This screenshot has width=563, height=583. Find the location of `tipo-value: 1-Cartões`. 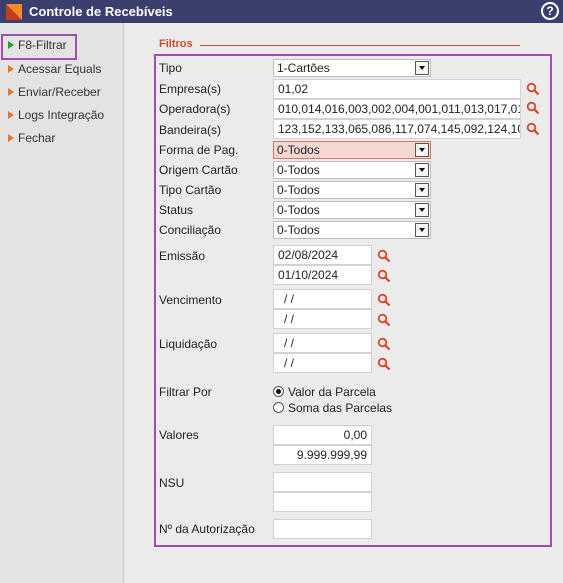

tipo-value: 1-Cartões is located at coordinates (303, 68).